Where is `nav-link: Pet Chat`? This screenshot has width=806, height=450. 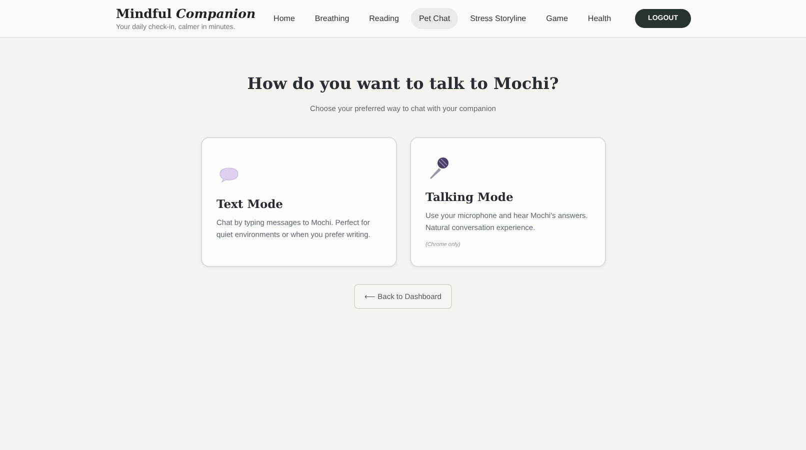
nav-link: Pet Chat is located at coordinates (434, 18).